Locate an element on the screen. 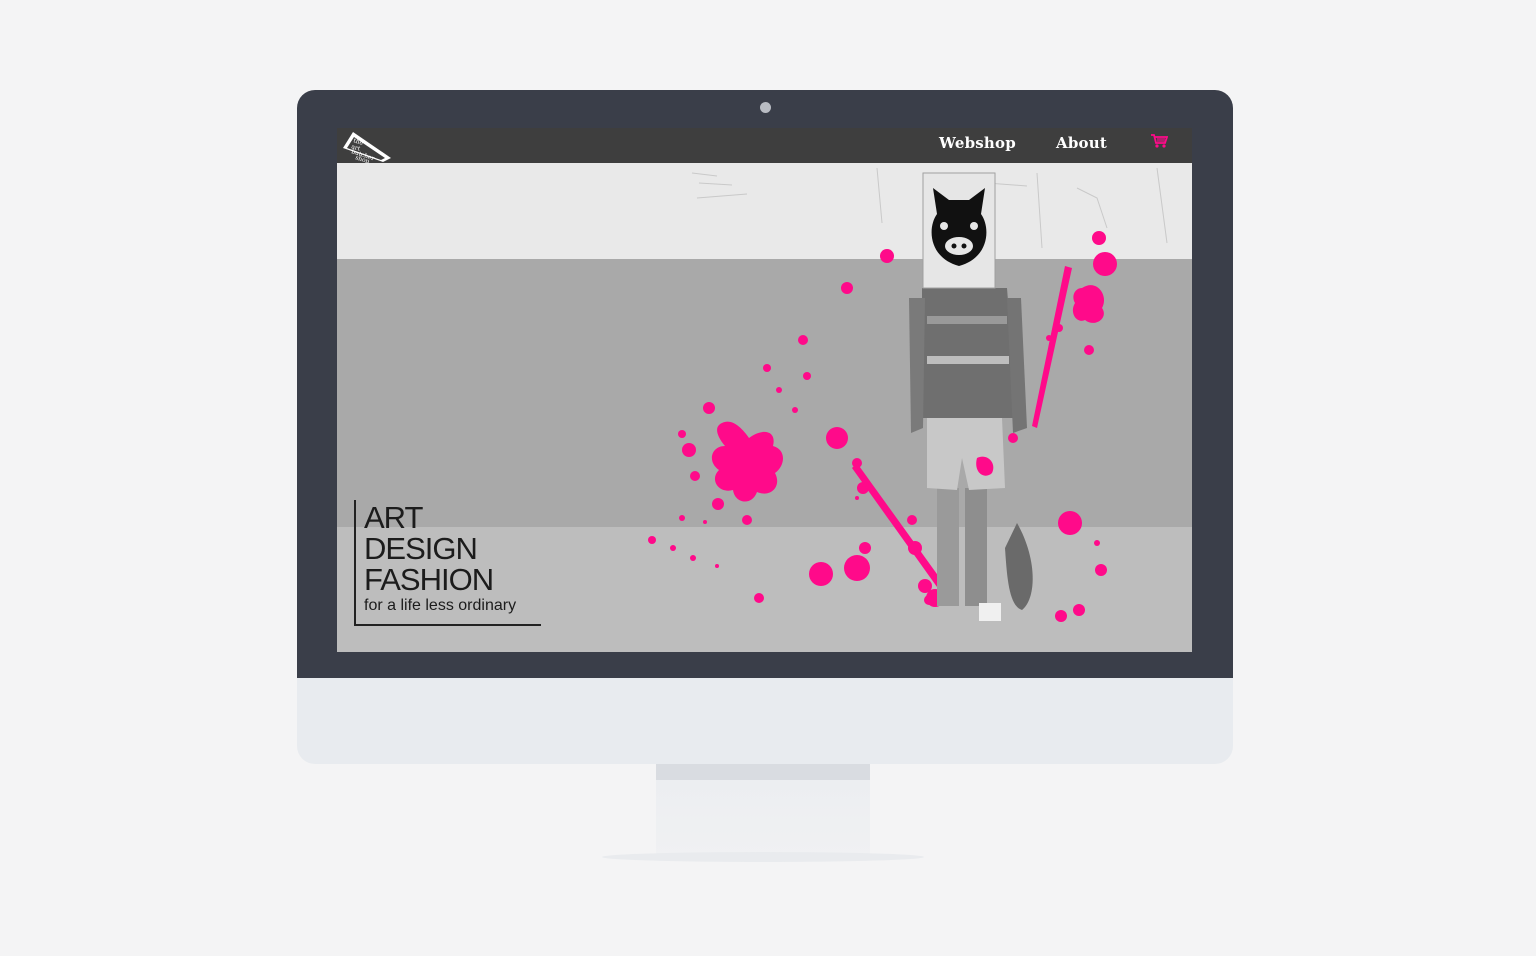 The image size is (1536, 956). tagline-design: DESIGN is located at coordinates (421, 548).